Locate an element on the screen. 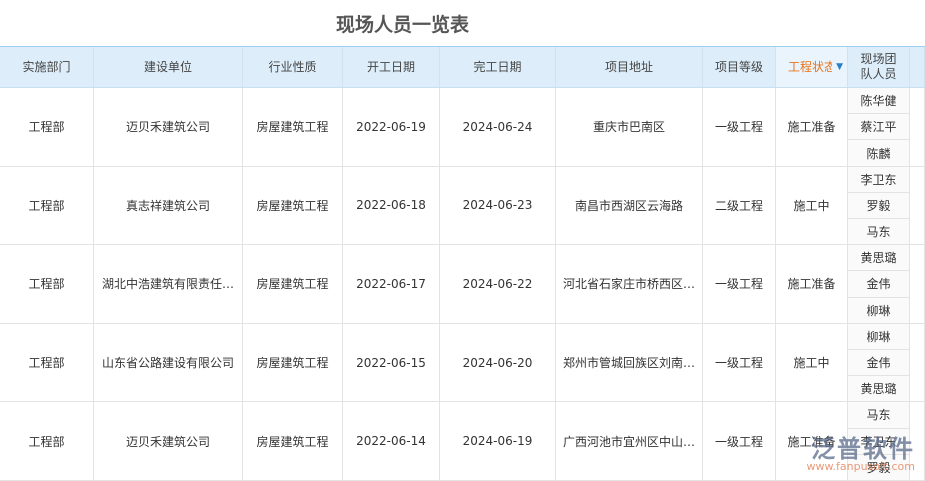 The height and width of the screenshot is (481, 925). cell-start: 2022-06-19 is located at coordinates (391, 127).